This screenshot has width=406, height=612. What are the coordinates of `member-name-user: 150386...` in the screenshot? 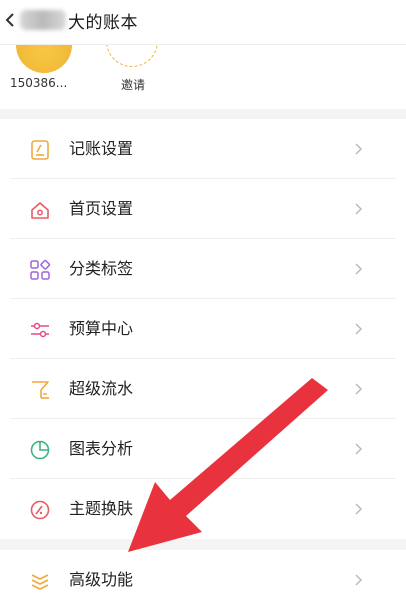 It's located at (39, 83).